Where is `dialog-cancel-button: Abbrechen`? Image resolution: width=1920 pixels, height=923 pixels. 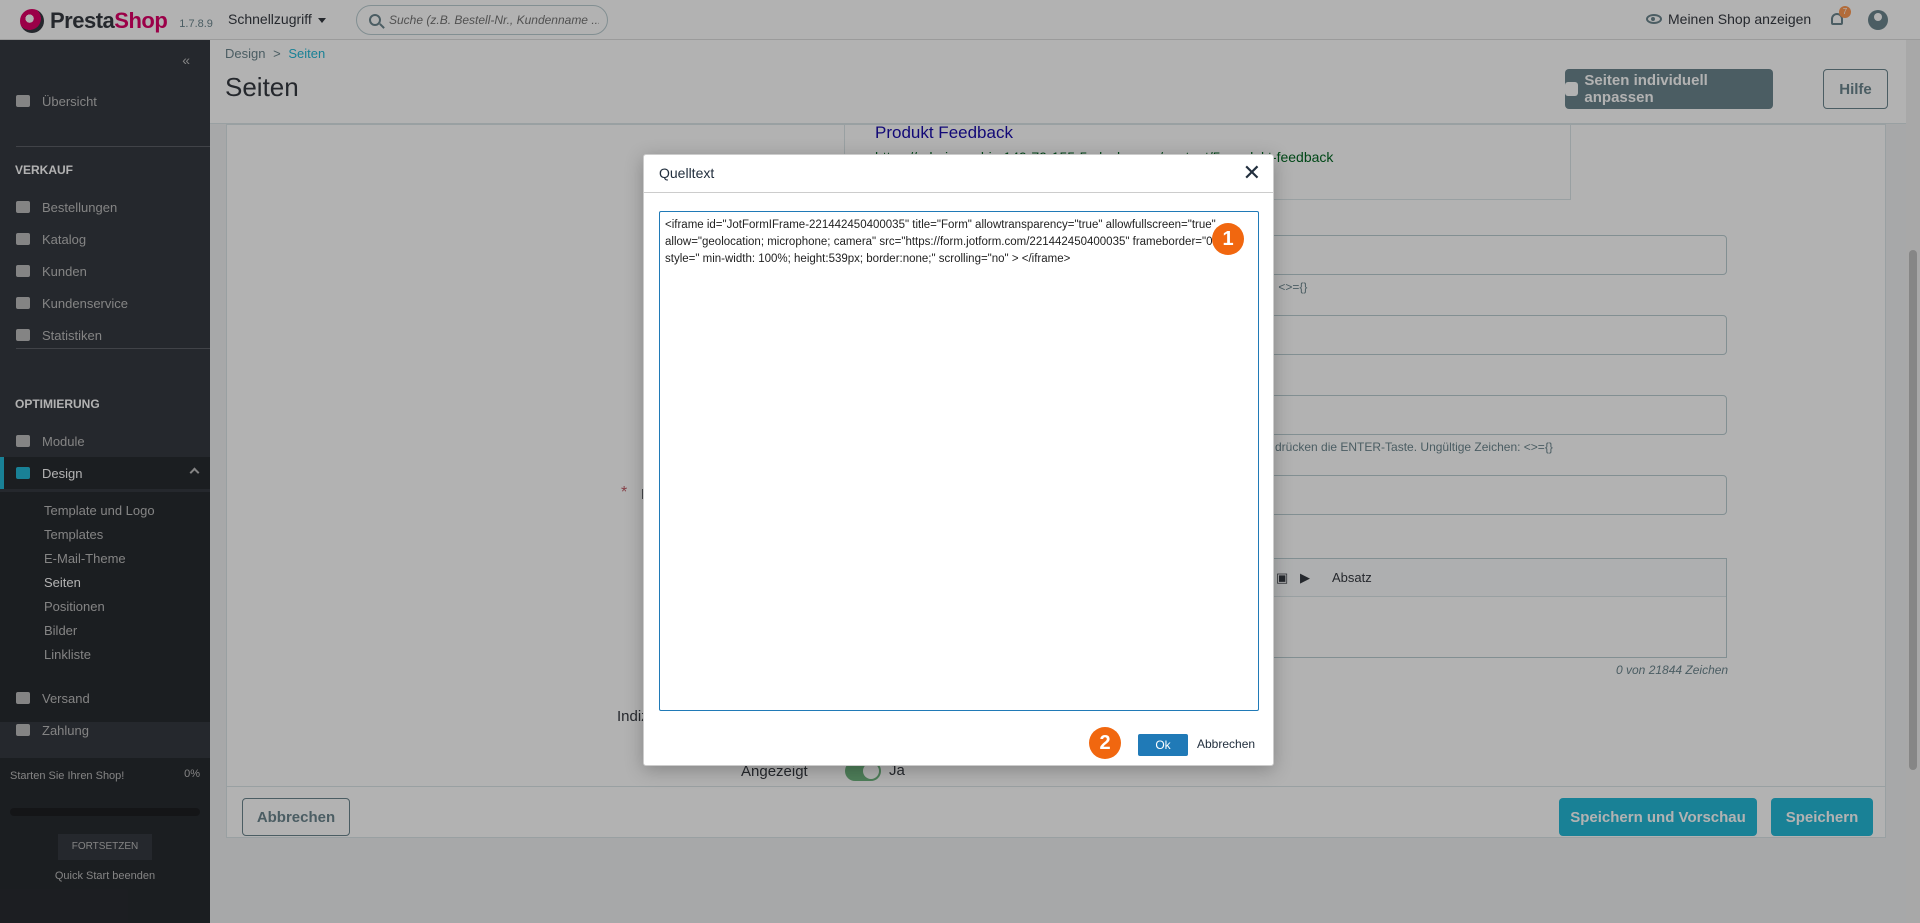 dialog-cancel-button: Abbrechen is located at coordinates (1226, 744).